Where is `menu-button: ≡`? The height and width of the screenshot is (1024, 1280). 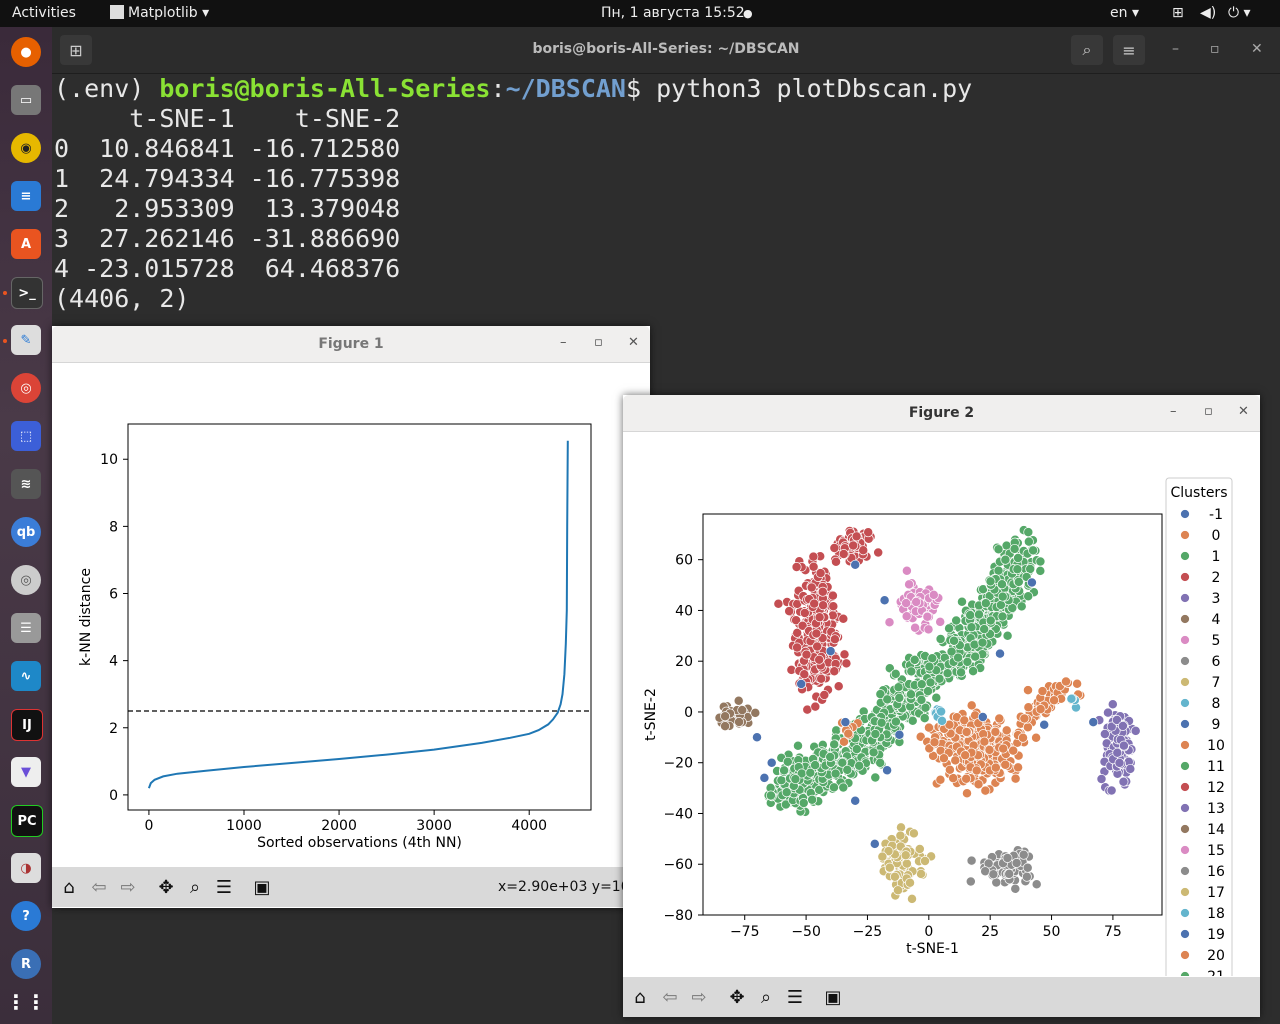
menu-button: ≡ is located at coordinates (1129, 50).